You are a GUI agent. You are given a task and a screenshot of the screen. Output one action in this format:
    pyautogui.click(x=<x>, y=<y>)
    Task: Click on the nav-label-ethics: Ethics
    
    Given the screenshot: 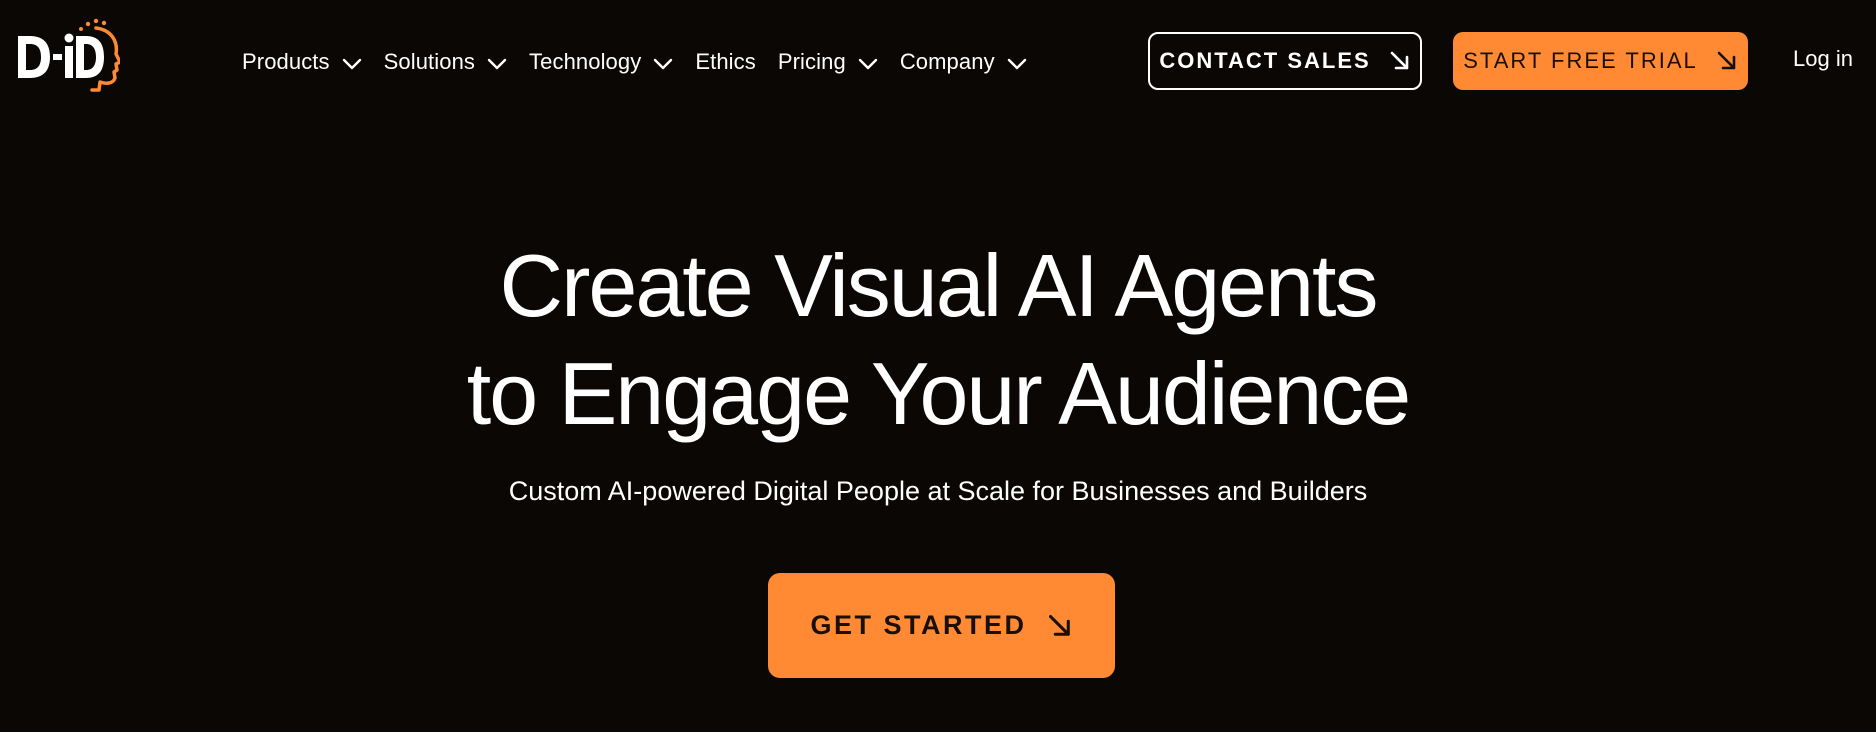 What is the action you would take?
    pyautogui.click(x=725, y=61)
    